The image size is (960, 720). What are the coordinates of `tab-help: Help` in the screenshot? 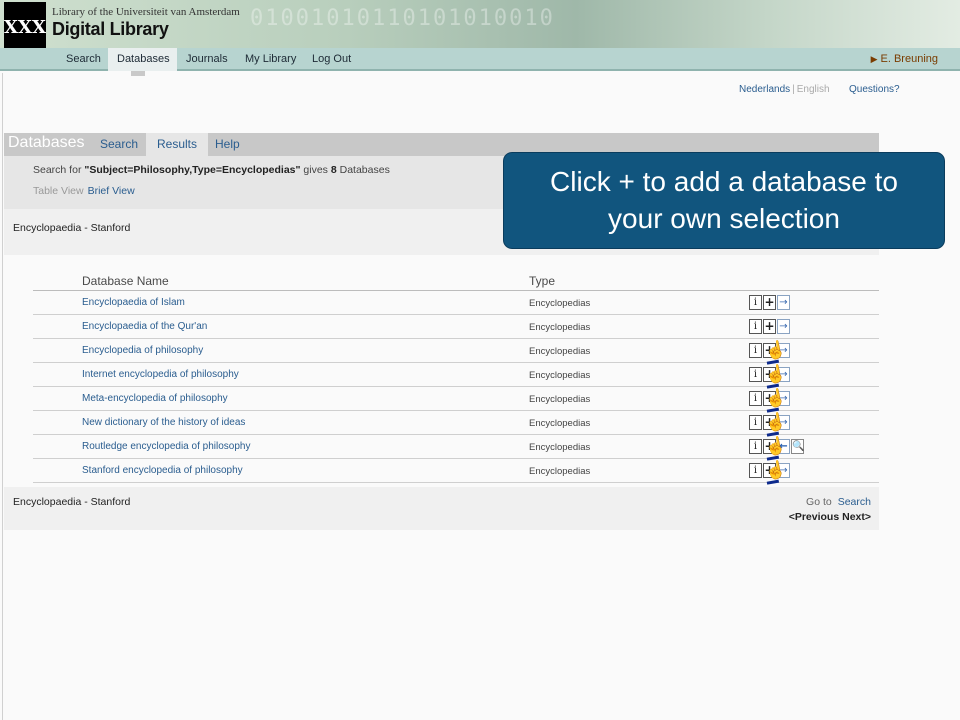 It's located at (227, 144).